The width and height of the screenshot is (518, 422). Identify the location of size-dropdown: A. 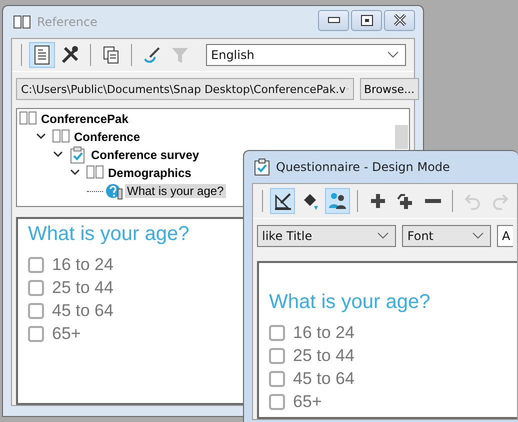
(505, 236).